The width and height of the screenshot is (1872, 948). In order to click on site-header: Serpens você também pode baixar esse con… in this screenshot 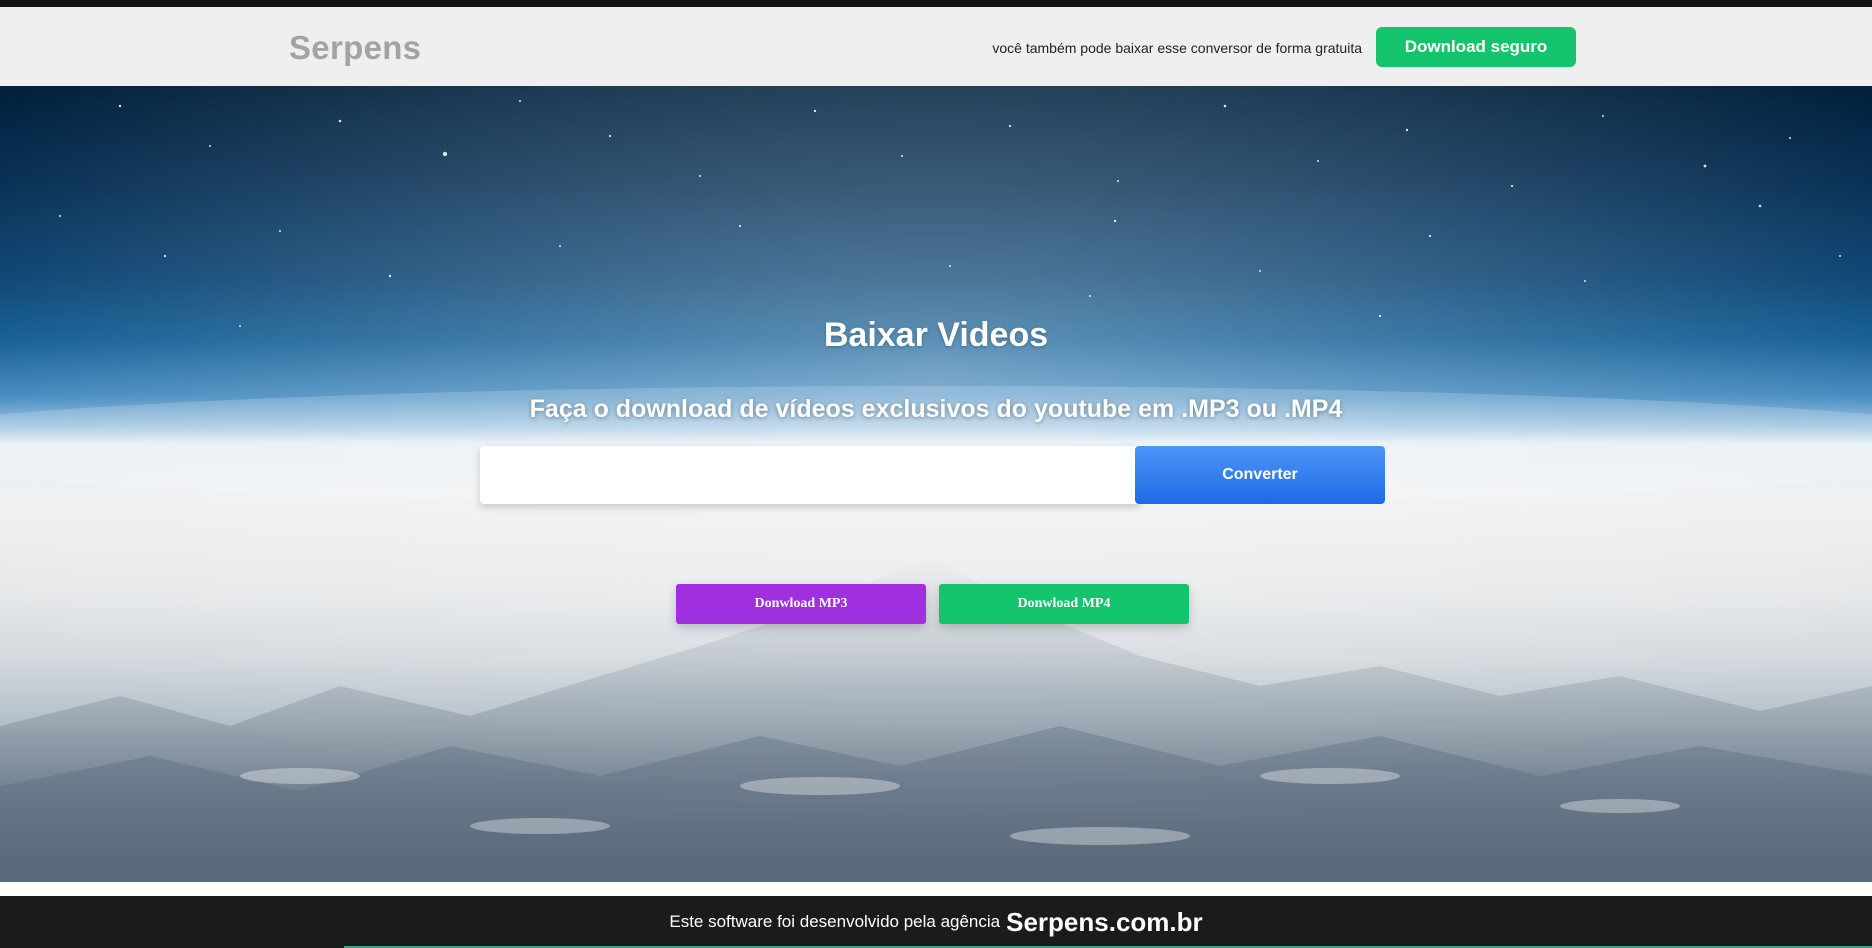, I will do `click(936, 46)`.